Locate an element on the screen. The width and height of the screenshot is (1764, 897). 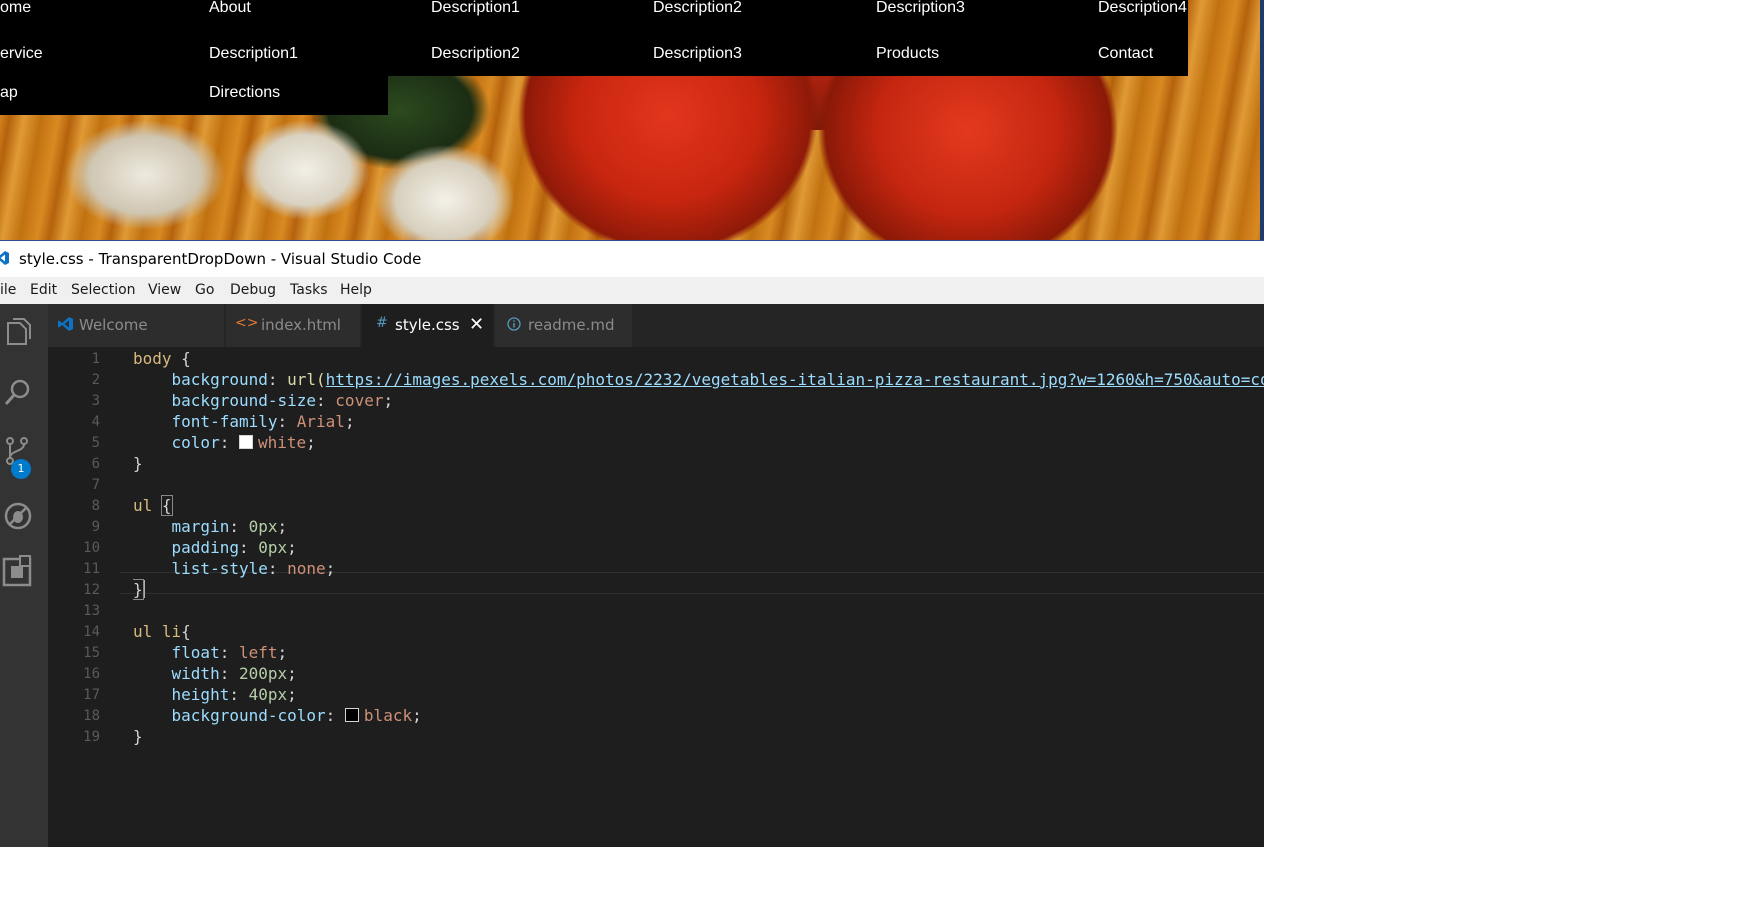
css-property: color is located at coordinates (195, 442).